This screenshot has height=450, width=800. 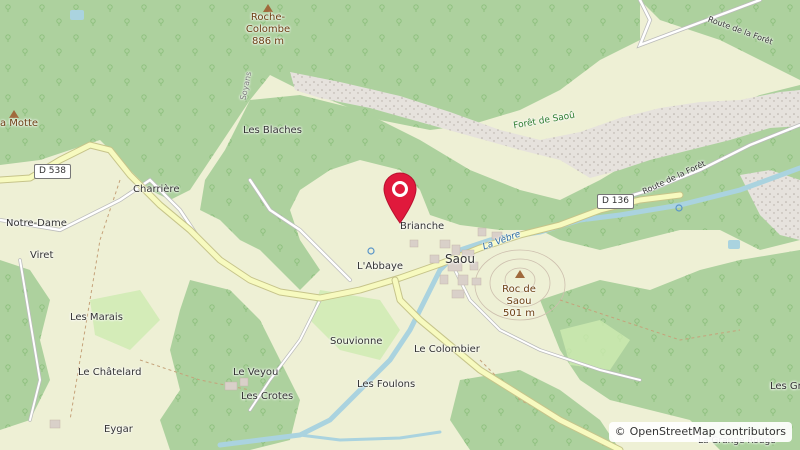 What do you see at coordinates (256, 372) in the screenshot?
I see `place-label-le-veyou: Le Veyou` at bounding box center [256, 372].